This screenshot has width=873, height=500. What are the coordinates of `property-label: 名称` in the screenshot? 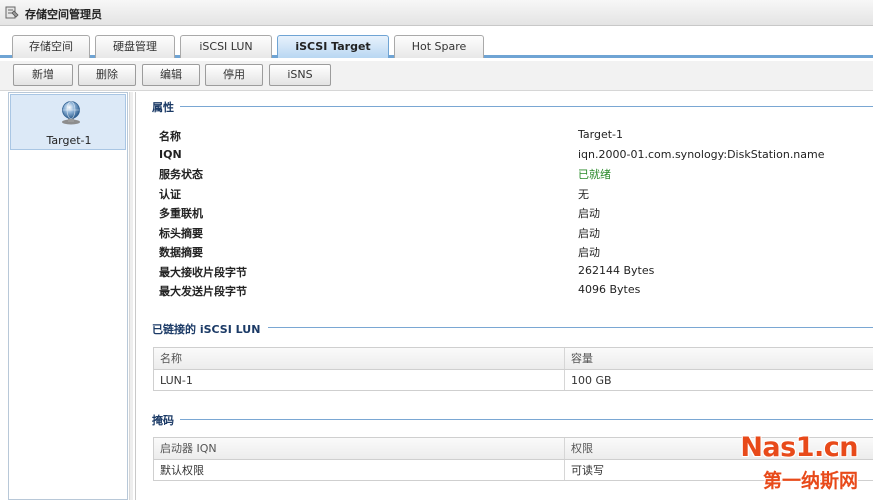 It's located at (170, 136).